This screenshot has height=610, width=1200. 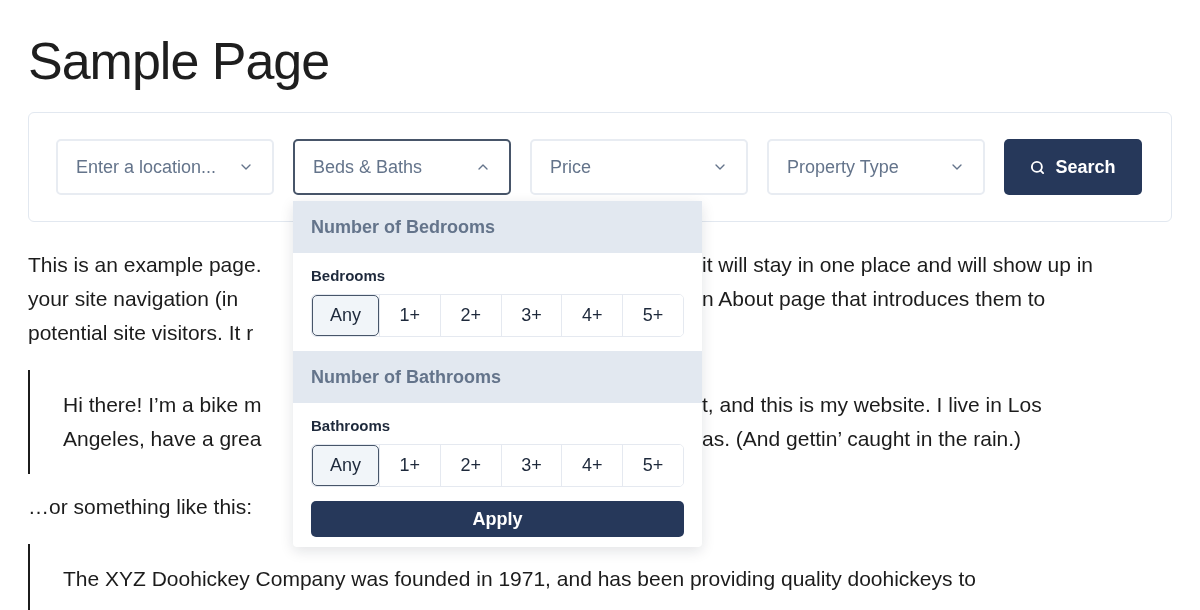 What do you see at coordinates (141, 332) in the screenshot?
I see `text-line: potential site visitors. It r` at bounding box center [141, 332].